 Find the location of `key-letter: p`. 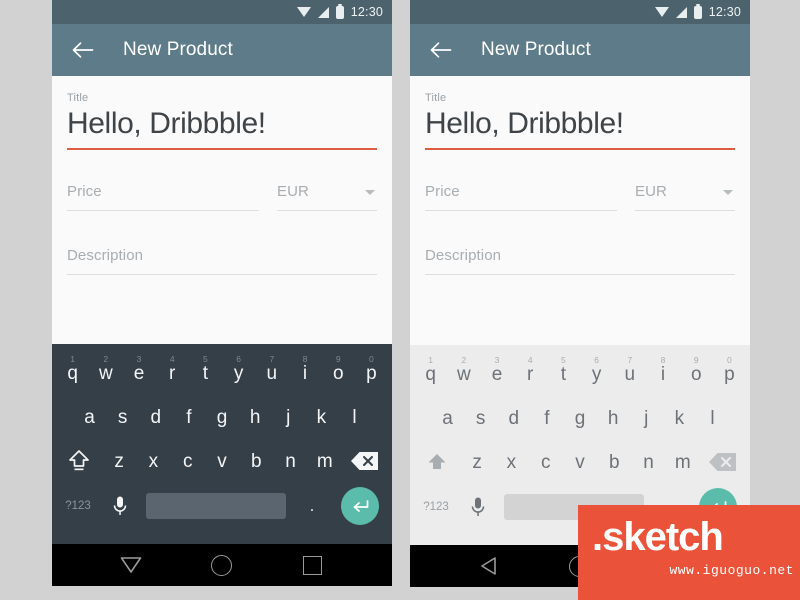

key-letter: p is located at coordinates (371, 373).